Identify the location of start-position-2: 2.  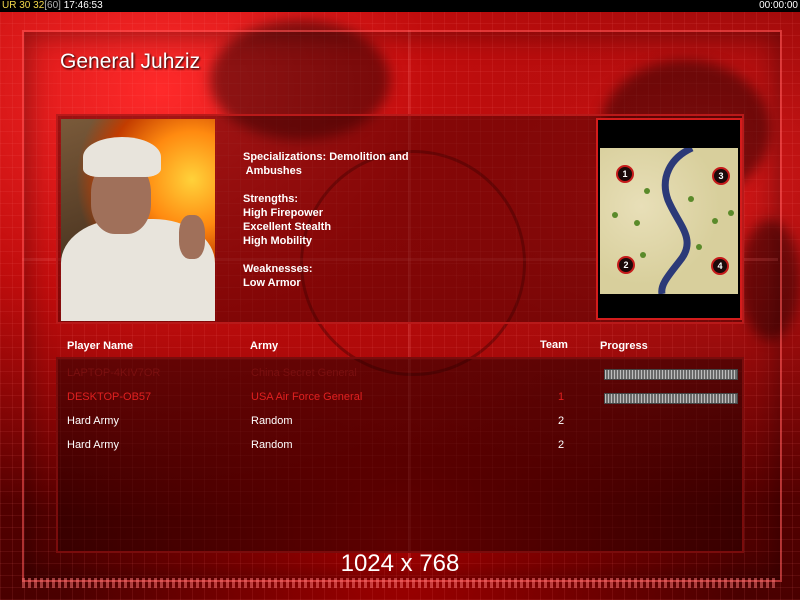
(626, 265).